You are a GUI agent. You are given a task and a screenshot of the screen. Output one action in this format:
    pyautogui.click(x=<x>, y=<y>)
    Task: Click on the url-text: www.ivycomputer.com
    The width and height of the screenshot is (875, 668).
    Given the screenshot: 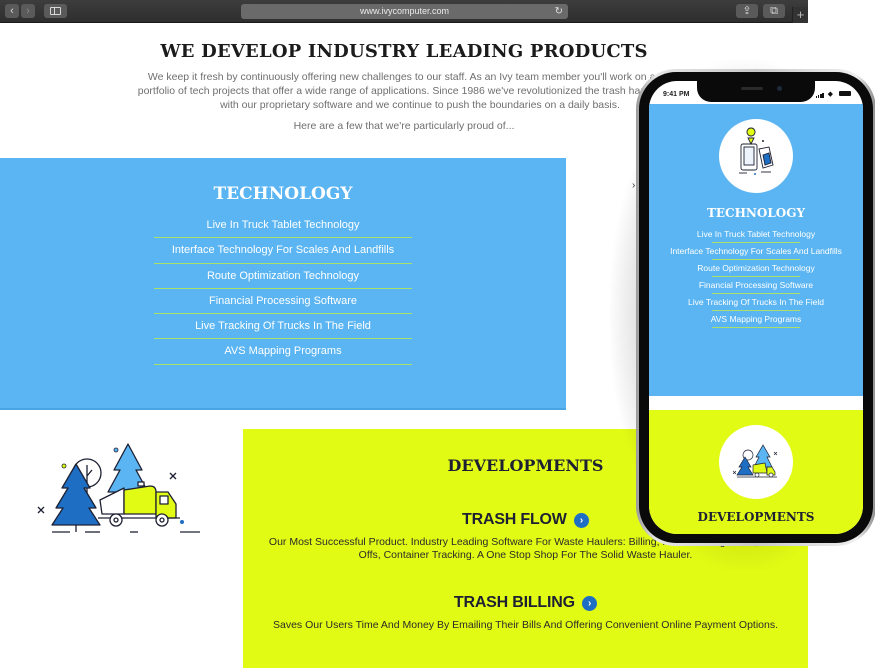 What is the action you would take?
    pyautogui.click(x=404, y=11)
    